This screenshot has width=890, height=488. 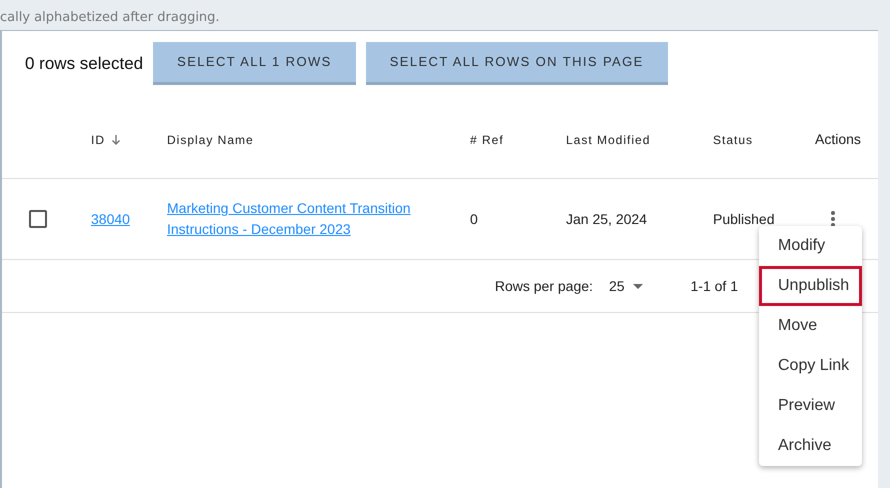 I want to click on select-button: SELECT ALL ROWS ON THIS PAGE, so click(x=517, y=63).